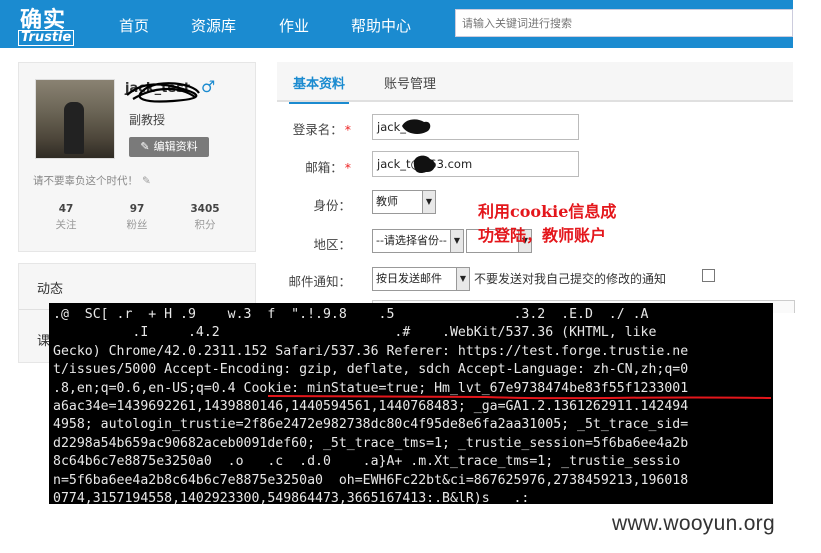  Describe the element at coordinates (66, 209) in the screenshot. I see `stat-following-count: 47` at that location.